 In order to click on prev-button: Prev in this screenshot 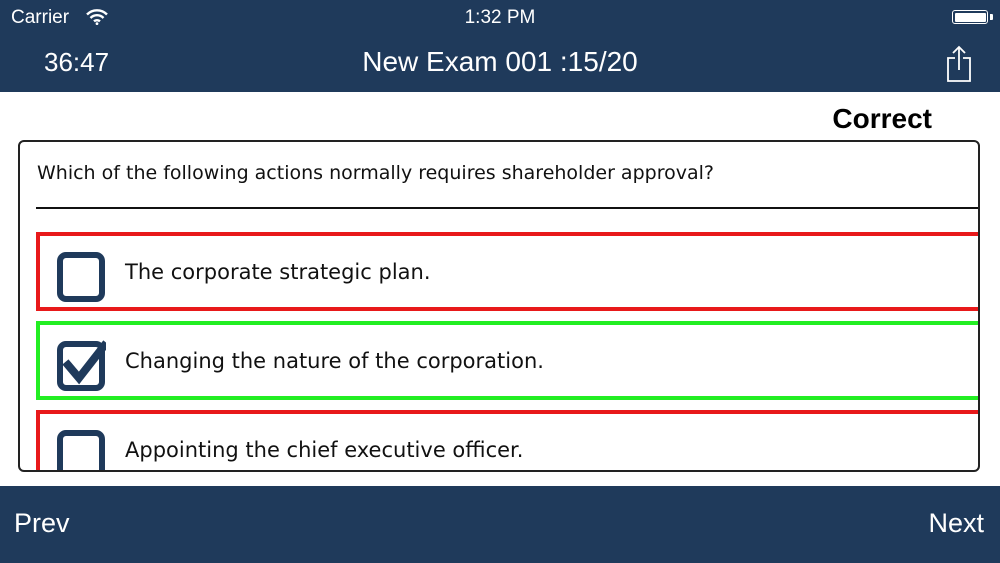, I will do `click(42, 523)`.